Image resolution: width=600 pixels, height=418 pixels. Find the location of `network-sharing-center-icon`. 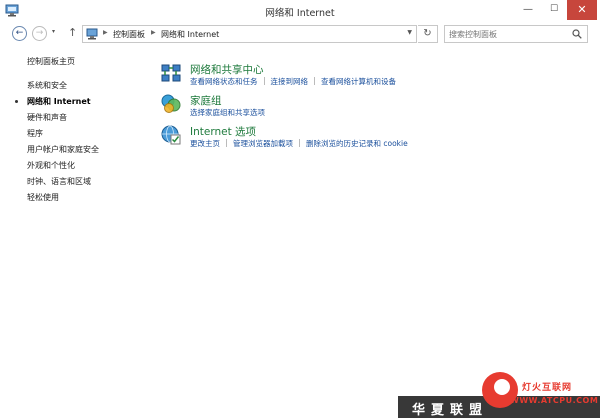

network-sharing-center-icon is located at coordinates (171, 73).